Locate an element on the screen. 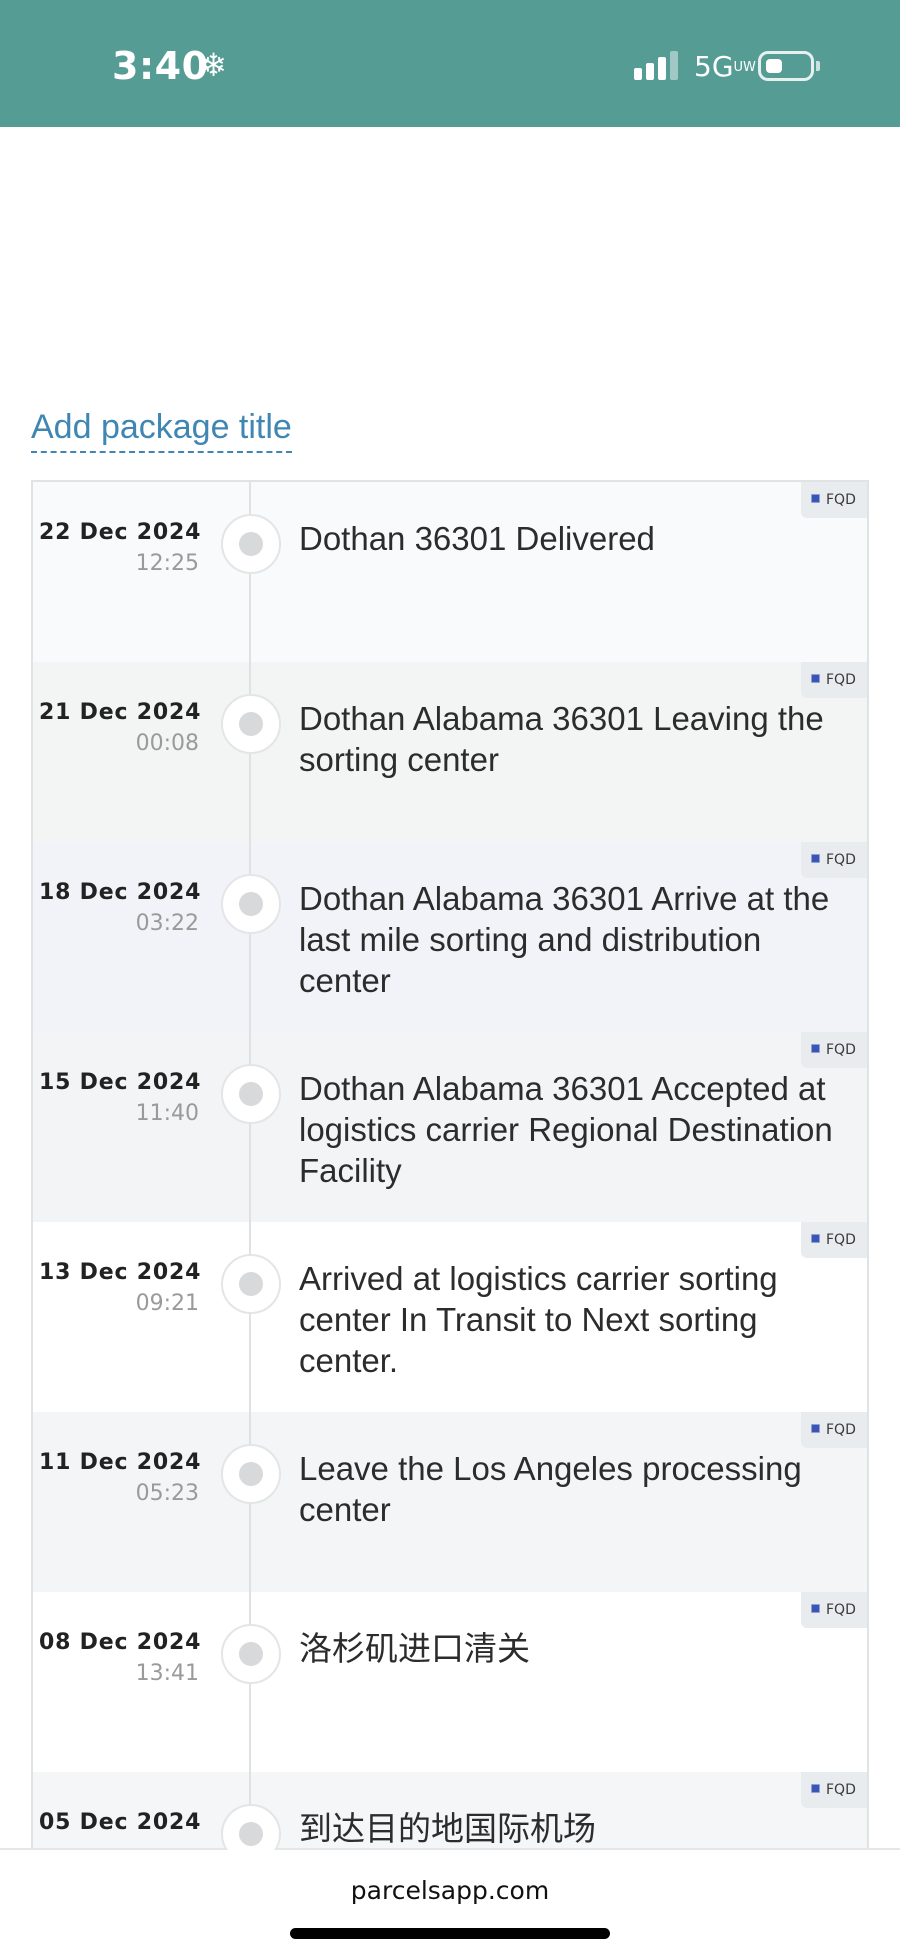  network-label: 5G is located at coordinates (714, 66).